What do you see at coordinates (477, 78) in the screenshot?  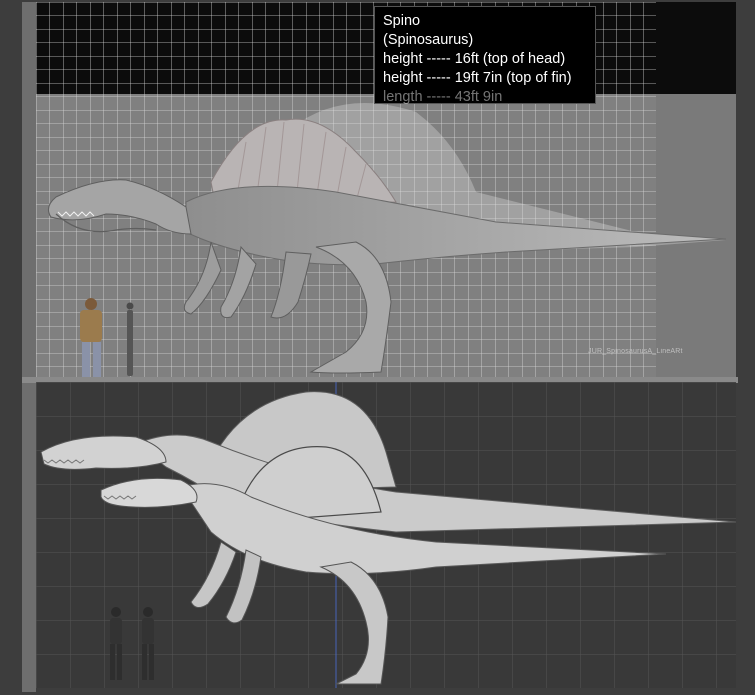 I see `spec-height-fin: height ----- 19ft 7in (top of fin)` at bounding box center [477, 78].